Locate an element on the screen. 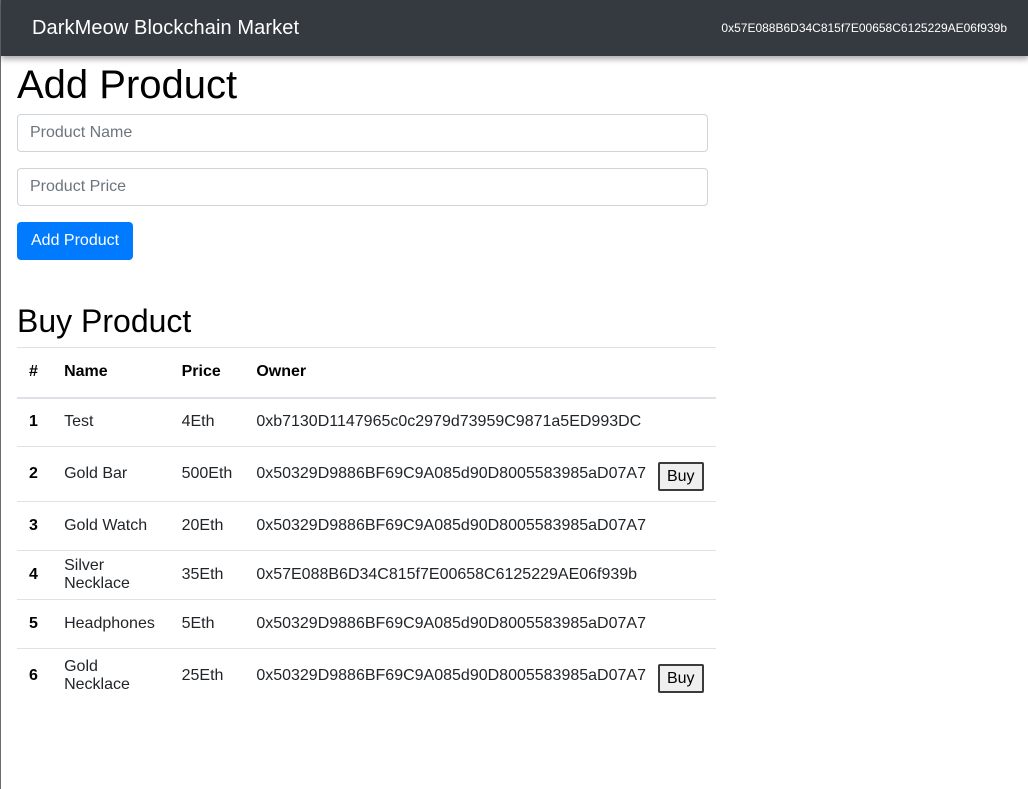  brand-link: DarkMeow Blockchain Market is located at coordinates (165, 28).